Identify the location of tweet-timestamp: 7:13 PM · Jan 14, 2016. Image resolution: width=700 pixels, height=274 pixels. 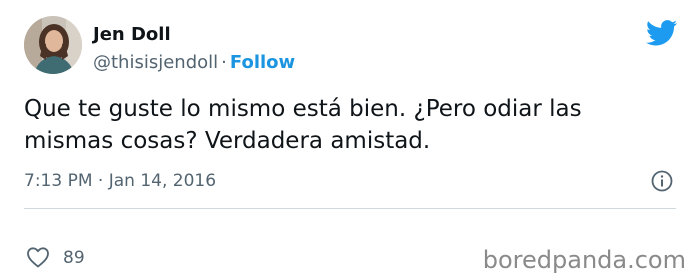
(120, 181).